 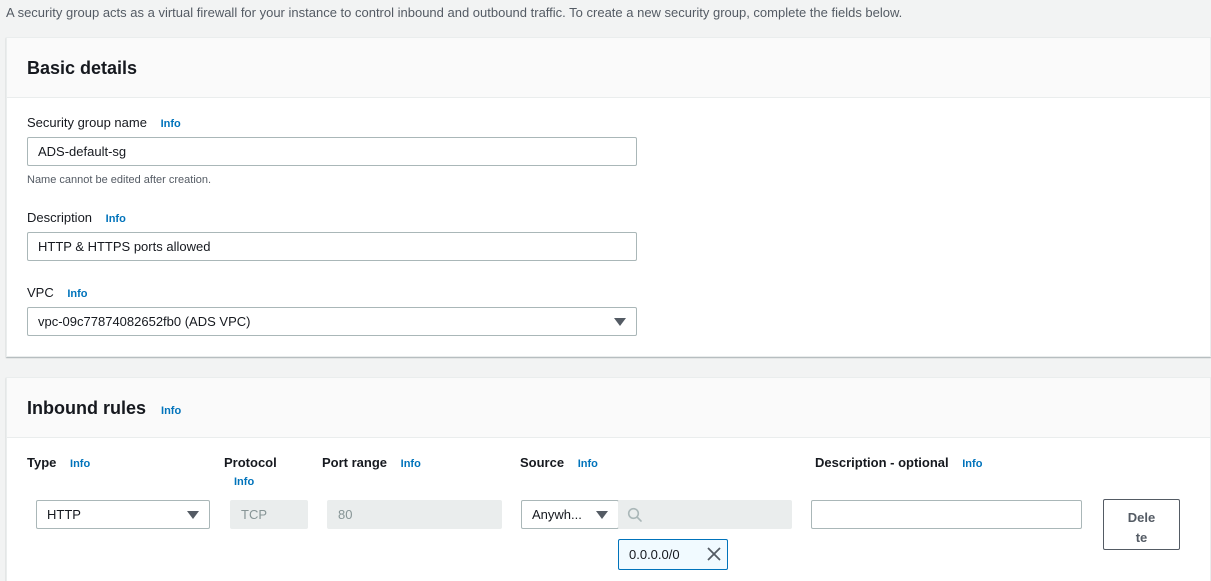 What do you see at coordinates (80, 464) in the screenshot?
I see `type-info-link: Info` at bounding box center [80, 464].